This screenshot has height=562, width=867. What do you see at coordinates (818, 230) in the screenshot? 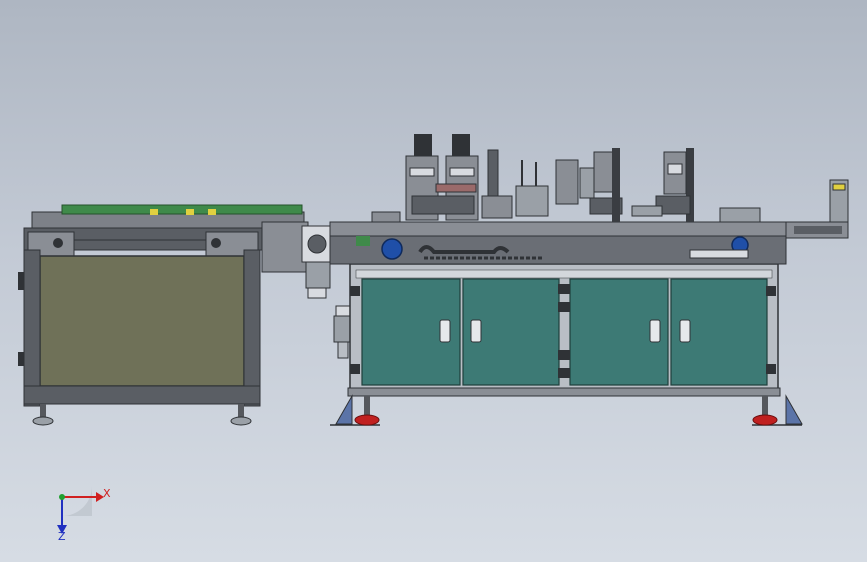
I see `outfeed-rollers` at bounding box center [818, 230].